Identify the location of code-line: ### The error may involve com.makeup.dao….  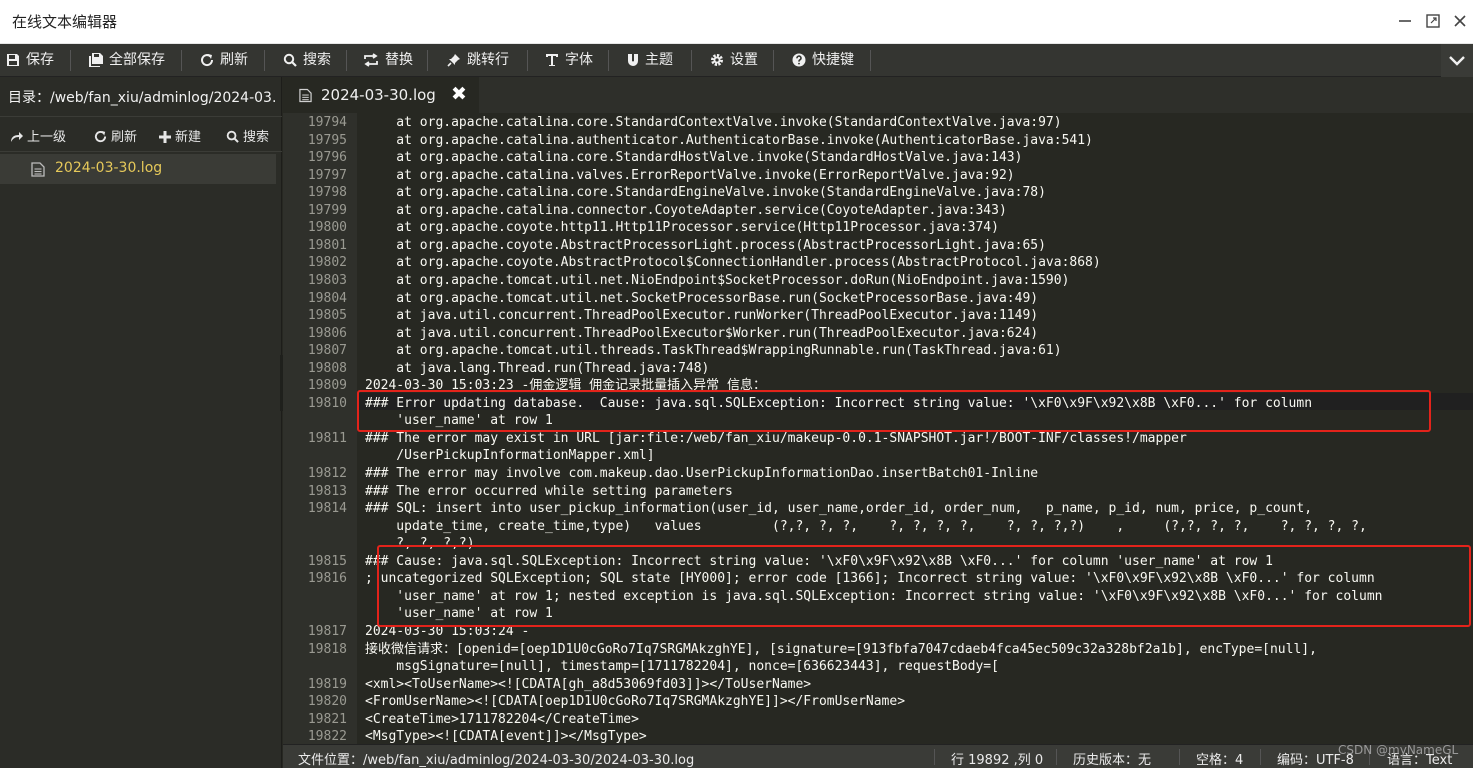
(701, 473).